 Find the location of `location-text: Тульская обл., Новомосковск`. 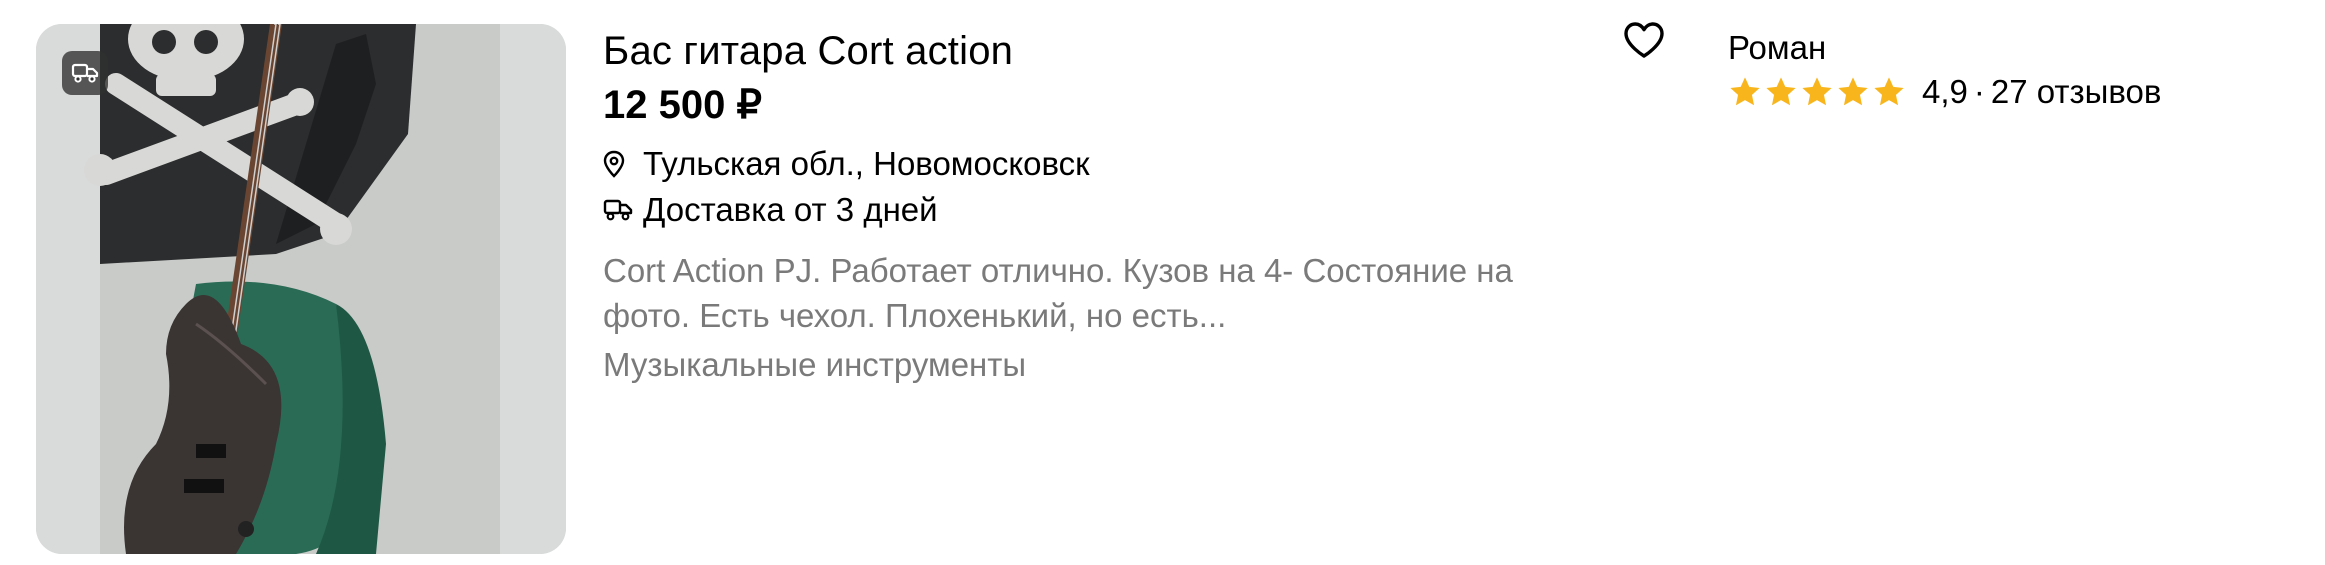

location-text: Тульская обл., Новомосковск is located at coordinates (866, 163).